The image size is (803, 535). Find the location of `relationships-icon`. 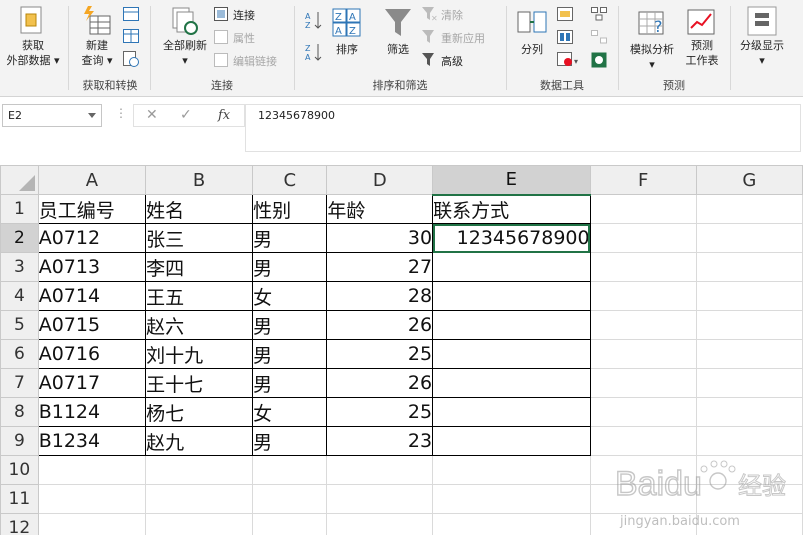

relationships-icon is located at coordinates (599, 37).